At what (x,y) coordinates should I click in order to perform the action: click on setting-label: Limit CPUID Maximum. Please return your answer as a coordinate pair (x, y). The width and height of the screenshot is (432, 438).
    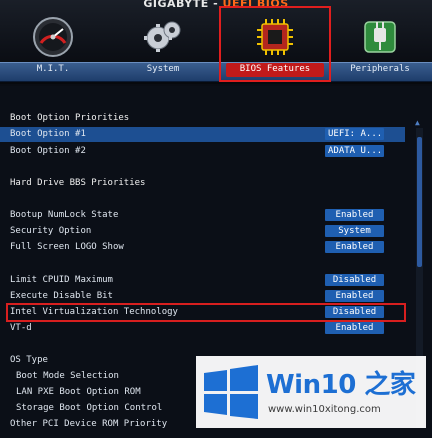
    Looking at the image, I should click on (61, 280).